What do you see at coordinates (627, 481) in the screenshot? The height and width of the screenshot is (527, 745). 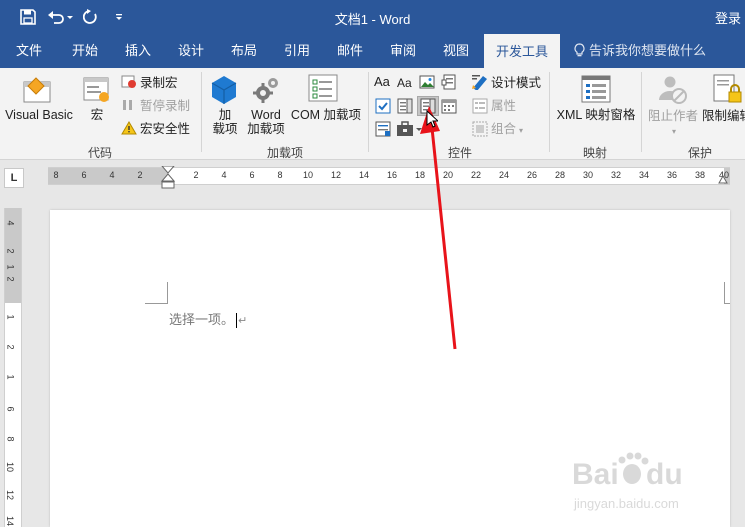 I see `baidu-jingyan-watermark: Bai du jingyan.baidu.com` at bounding box center [627, 481].